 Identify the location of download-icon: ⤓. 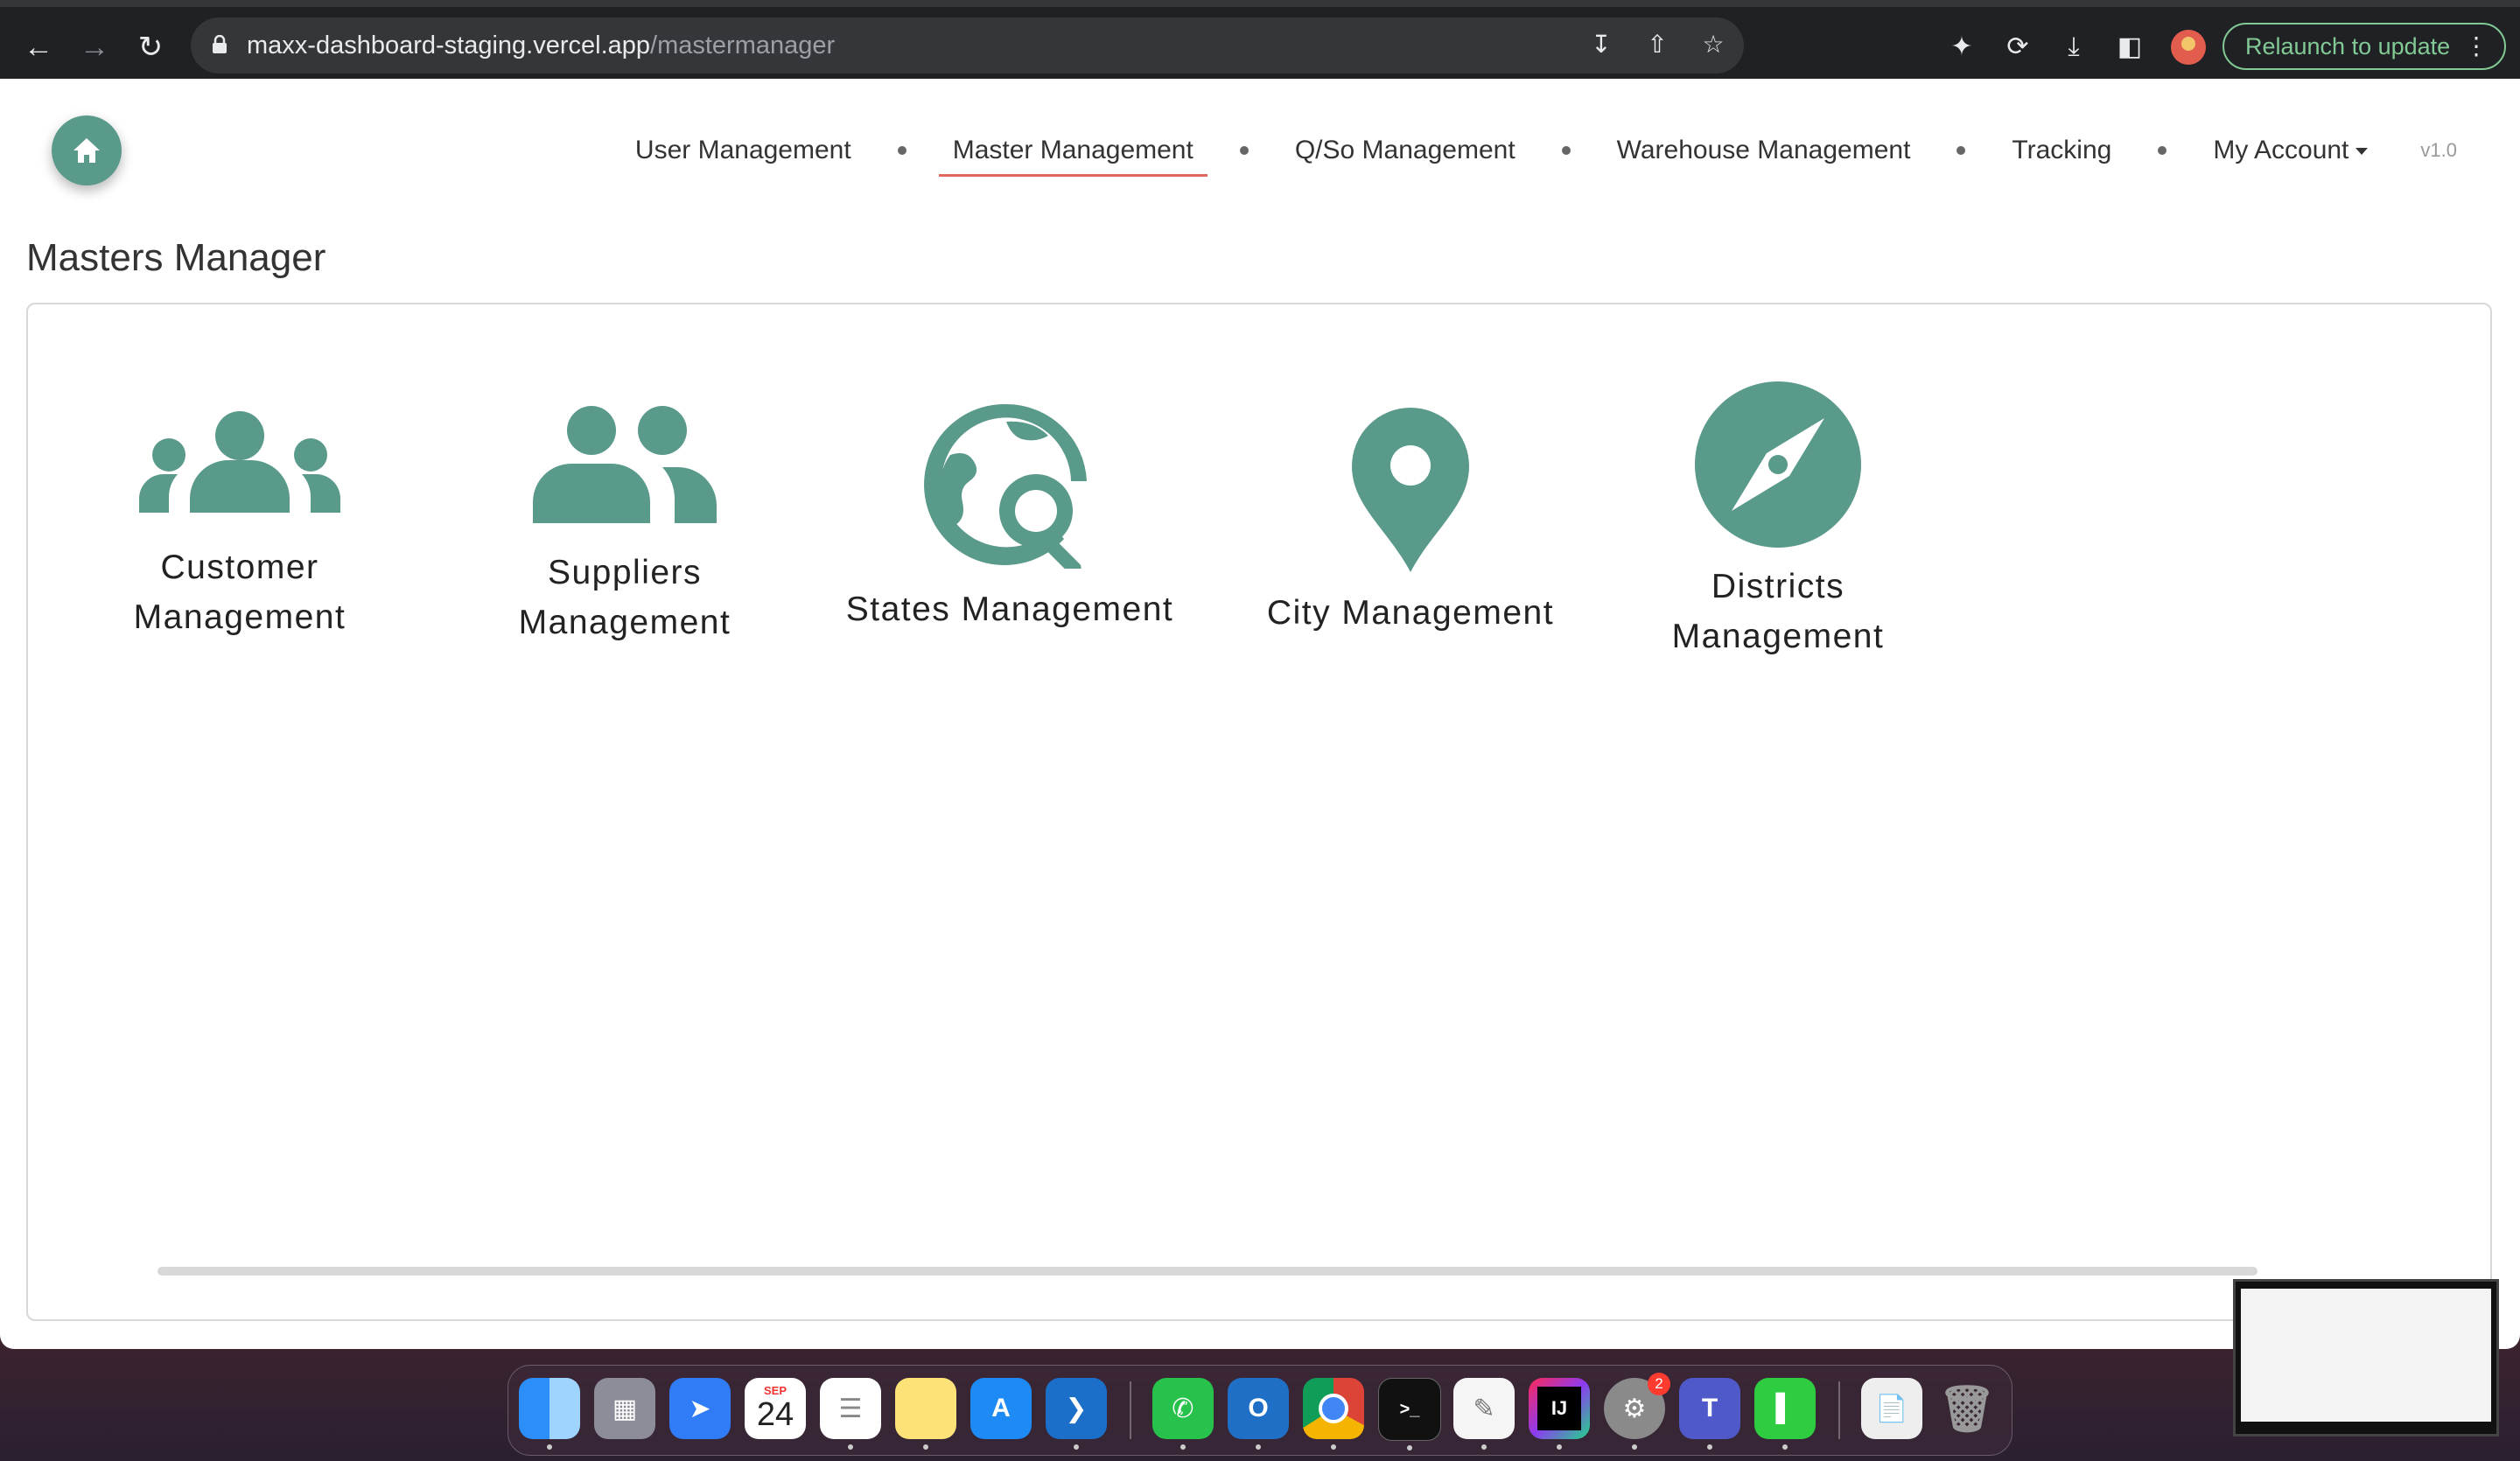
(2074, 47).